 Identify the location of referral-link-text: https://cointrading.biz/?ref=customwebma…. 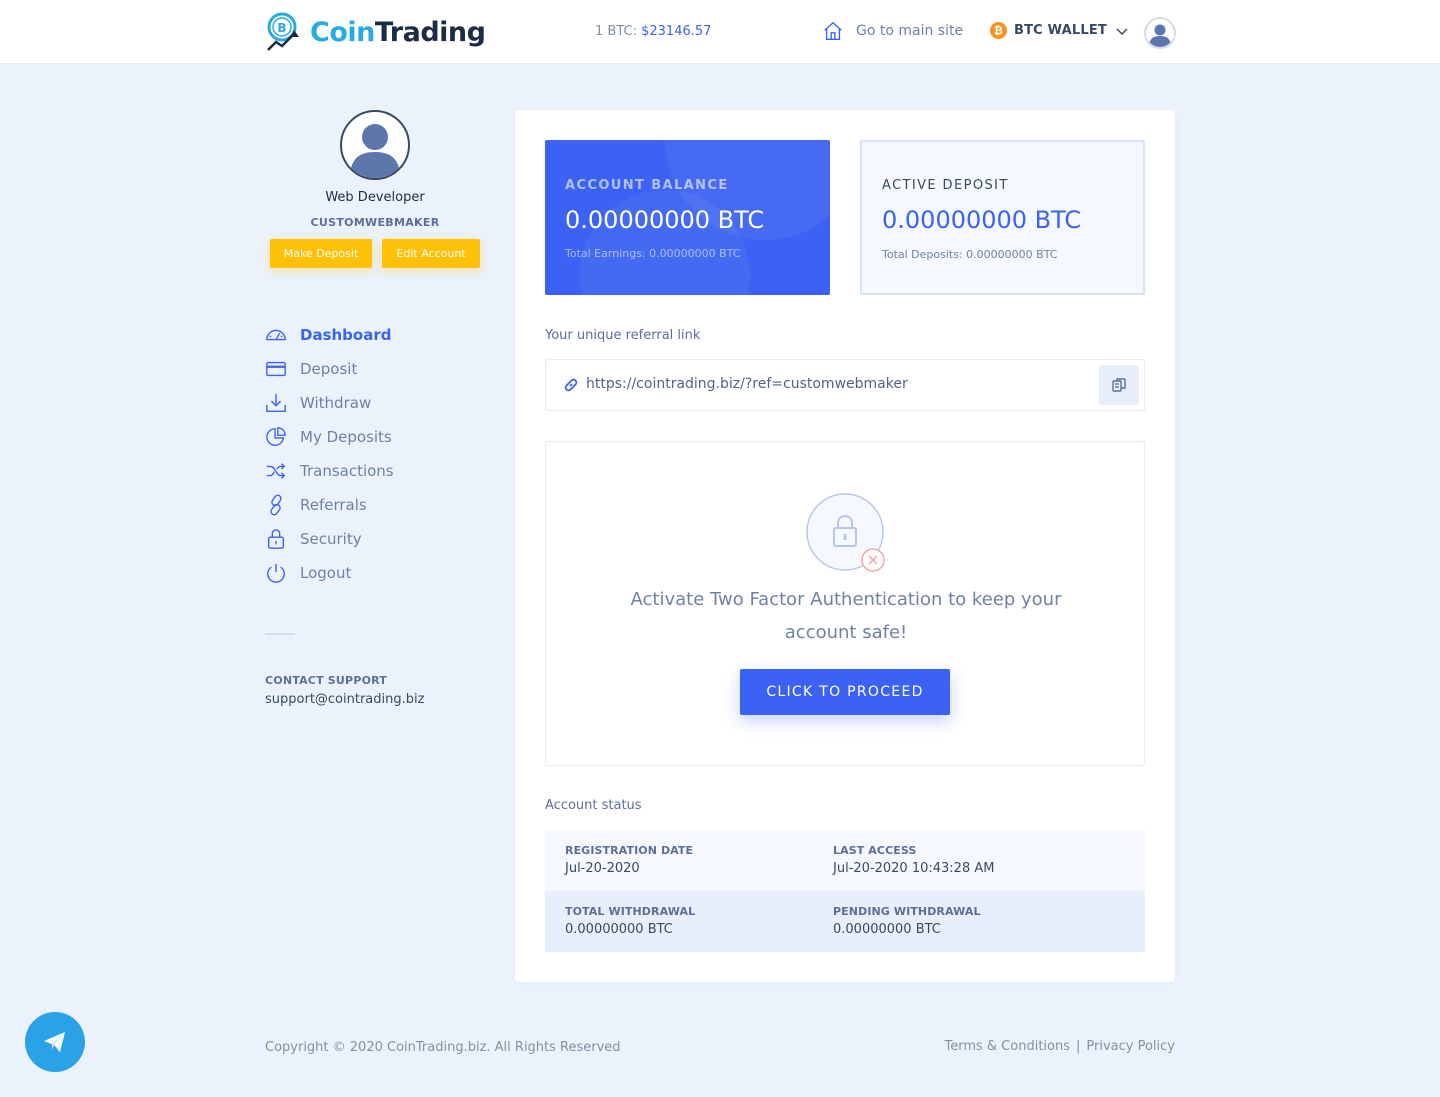
(747, 384).